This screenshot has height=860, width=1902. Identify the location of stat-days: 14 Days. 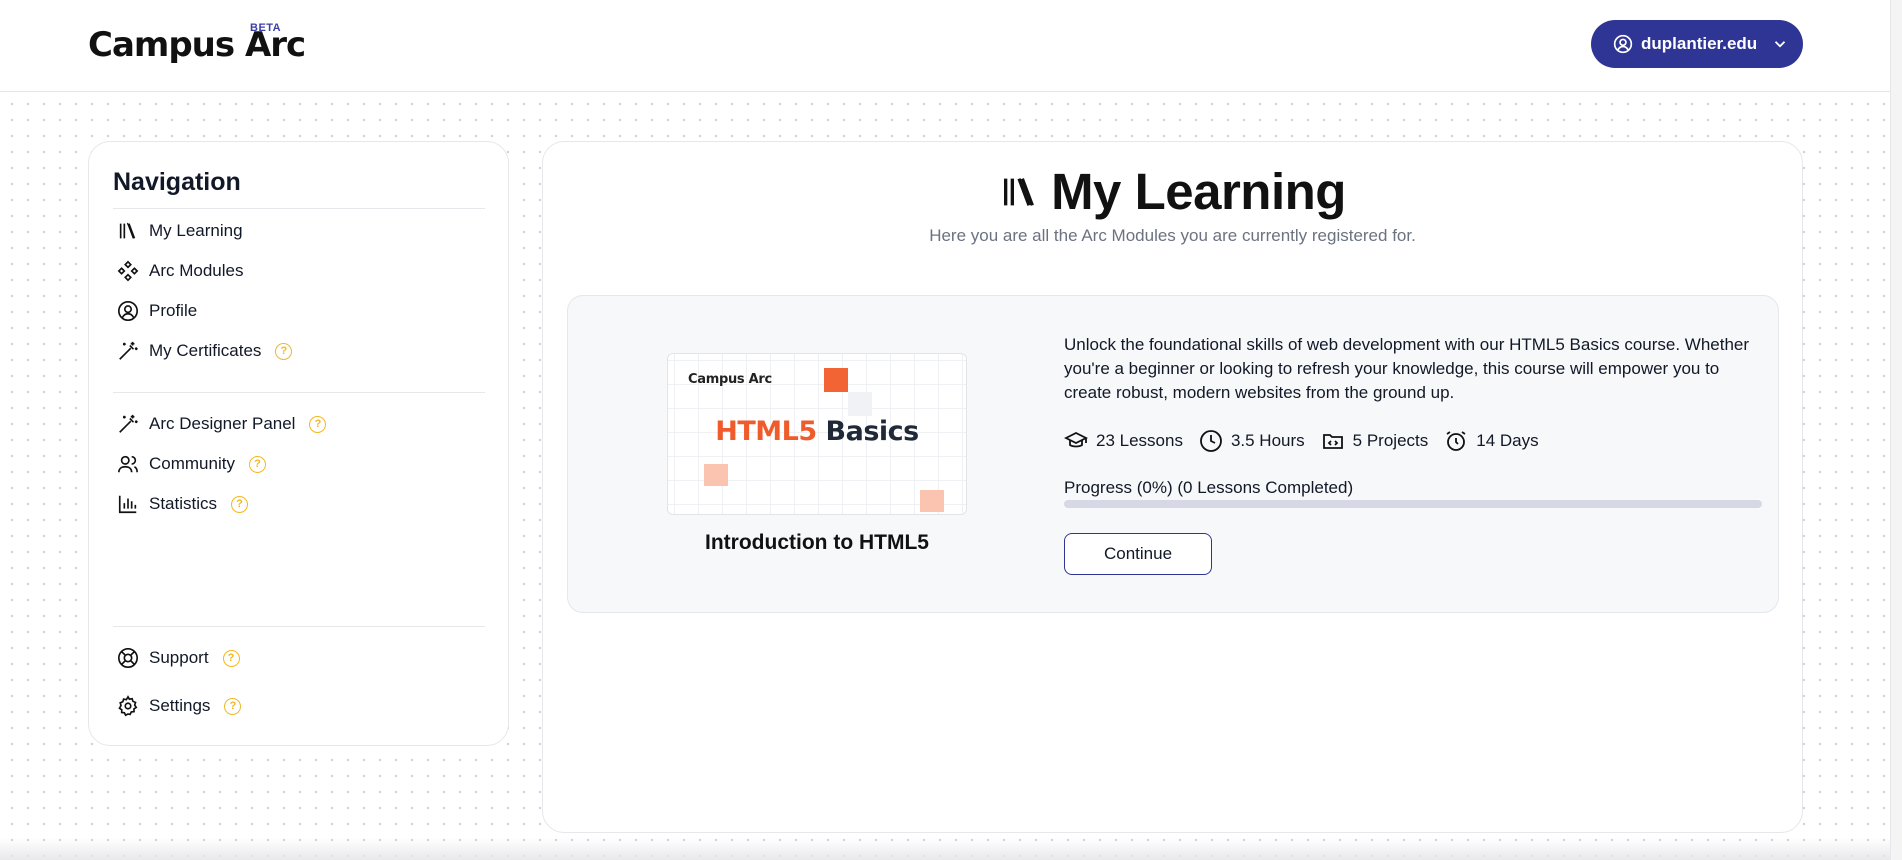
(1491, 441).